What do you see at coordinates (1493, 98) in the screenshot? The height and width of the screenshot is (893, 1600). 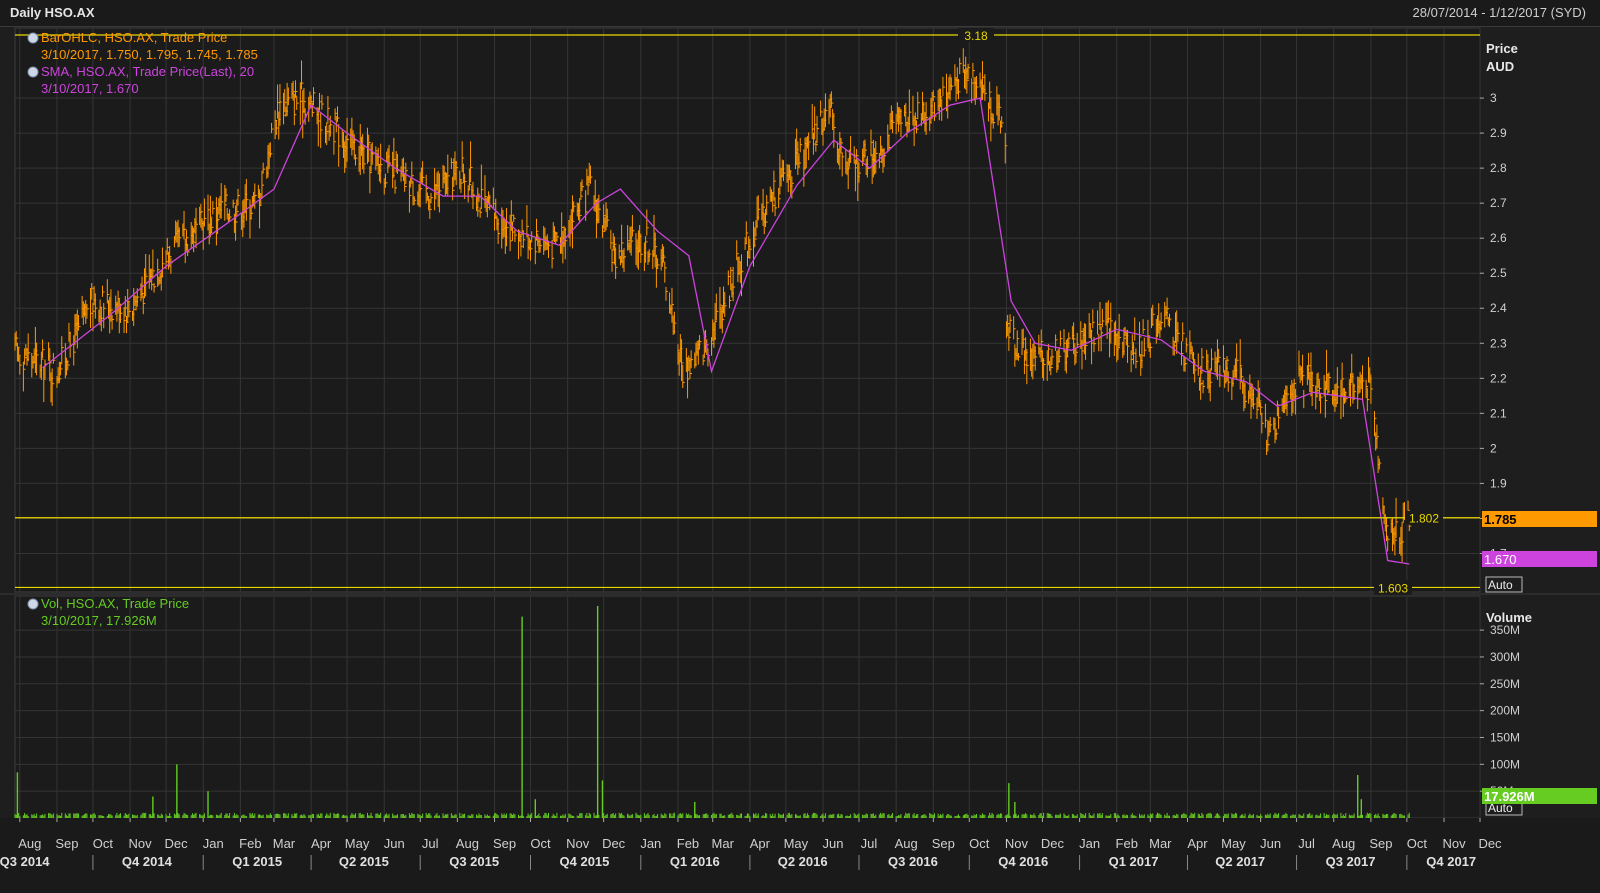 I see `price-tick-label: 3` at bounding box center [1493, 98].